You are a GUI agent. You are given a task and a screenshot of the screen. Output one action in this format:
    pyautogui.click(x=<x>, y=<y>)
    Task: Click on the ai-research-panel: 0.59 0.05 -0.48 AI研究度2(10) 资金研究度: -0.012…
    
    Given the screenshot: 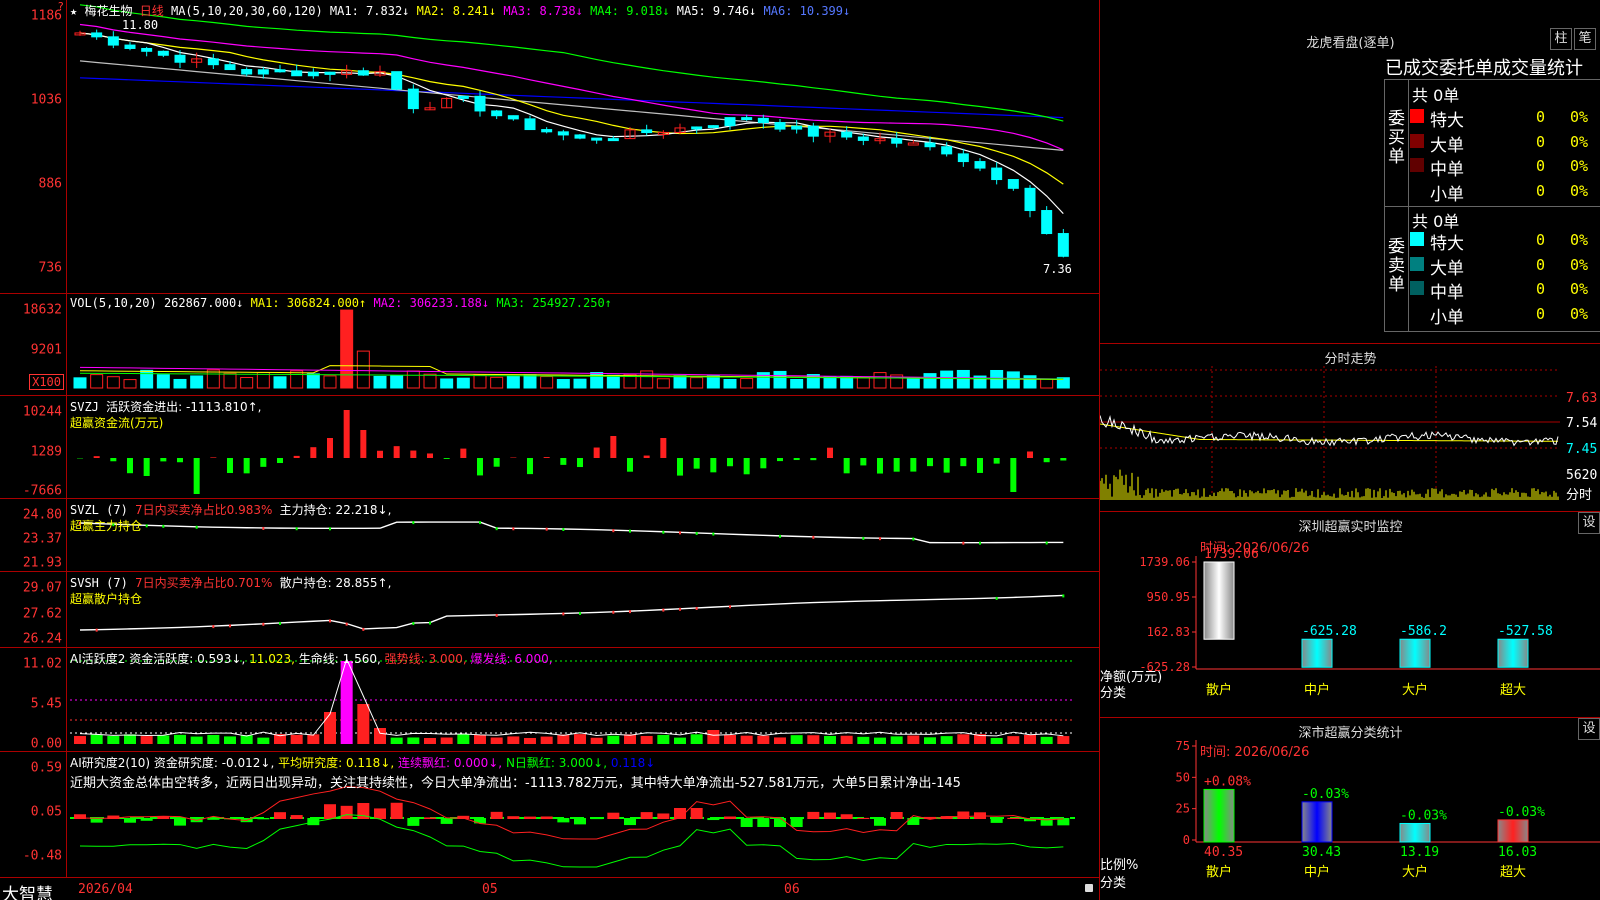 What is the action you would take?
    pyautogui.click(x=549, y=815)
    